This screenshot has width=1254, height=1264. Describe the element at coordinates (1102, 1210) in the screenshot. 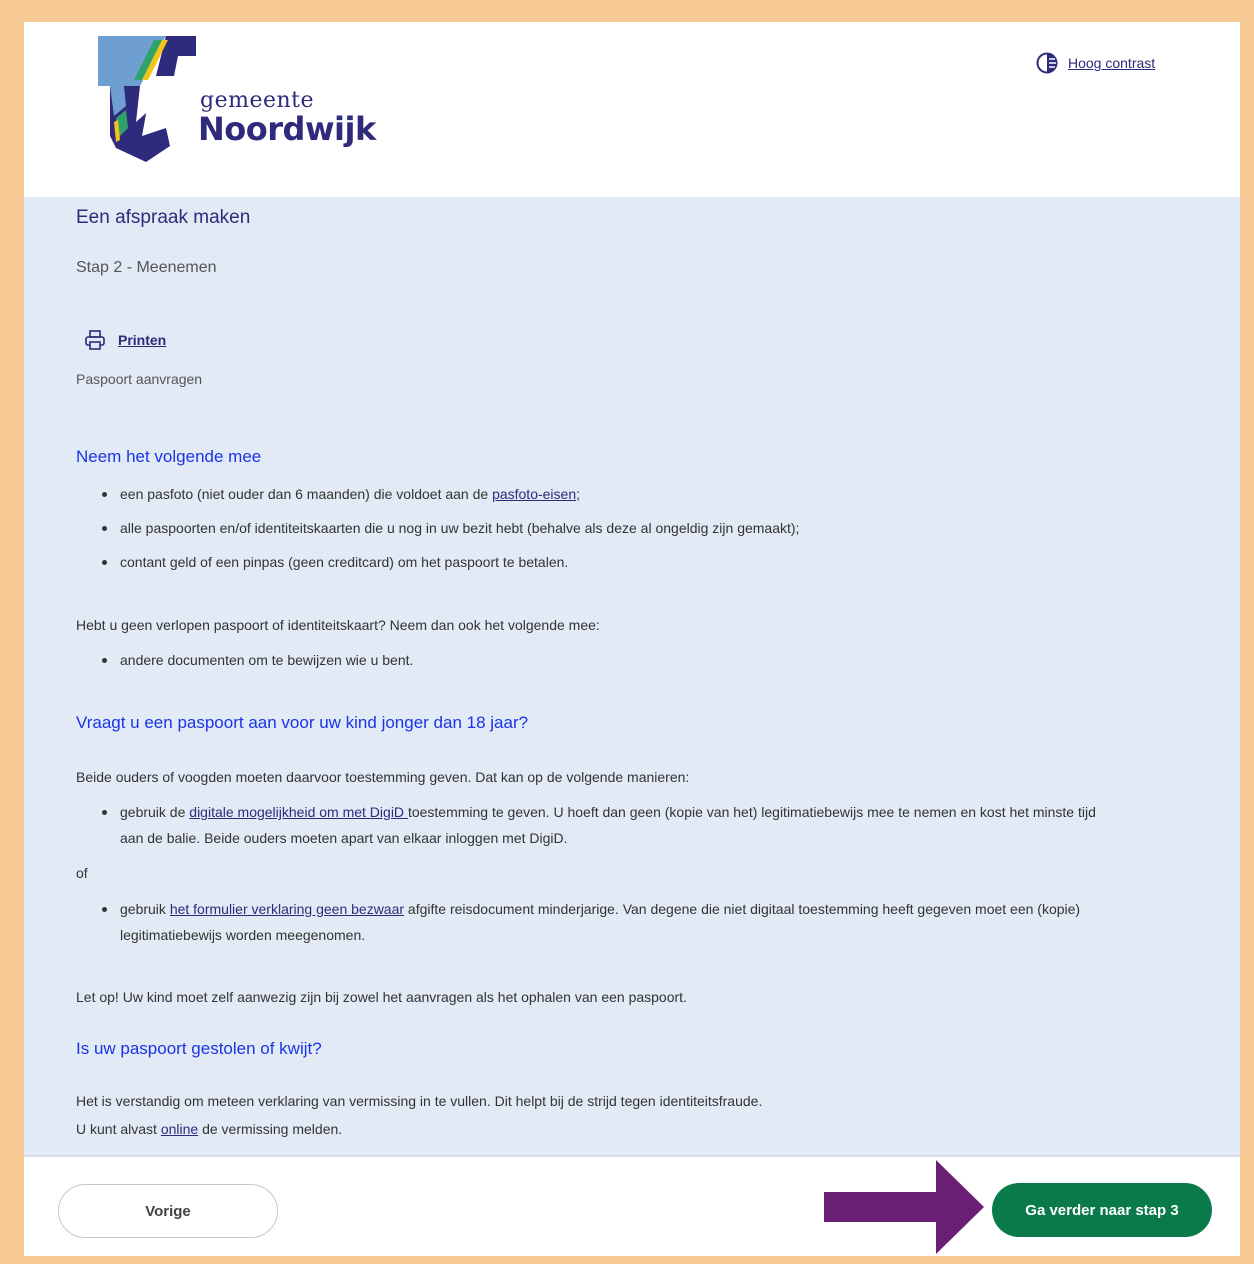

I see `next-step-button: Ga verder naar stap 3` at that location.